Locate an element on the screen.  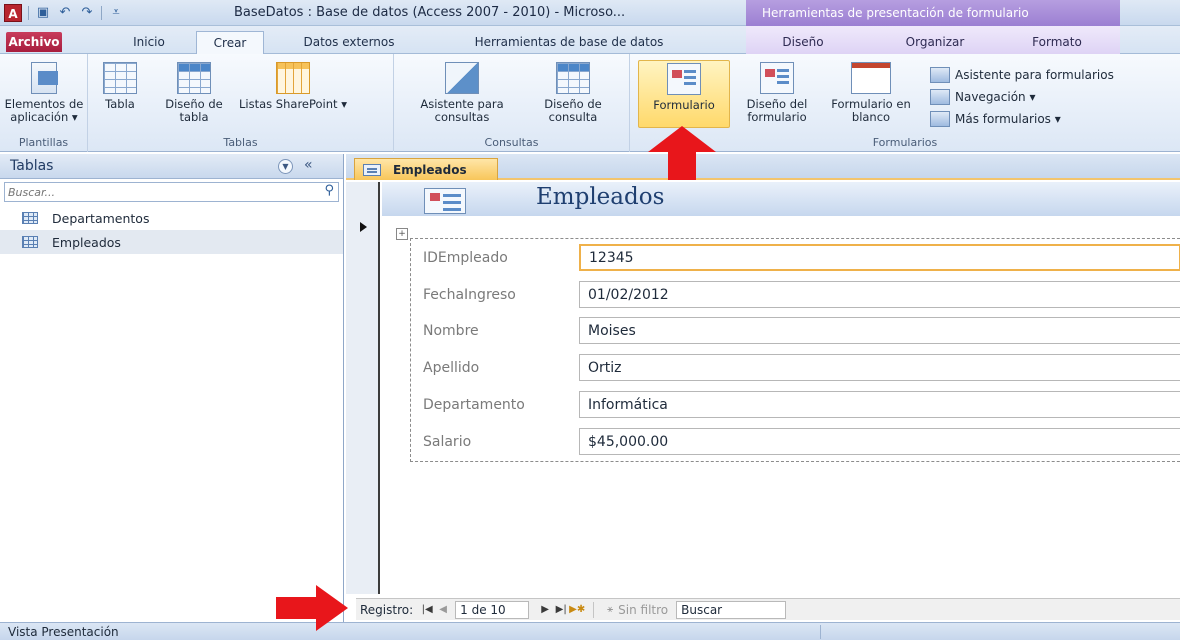
elementos-aplicacion-button: Elementos de aplicación ▾ is located at coordinates (44, 93).